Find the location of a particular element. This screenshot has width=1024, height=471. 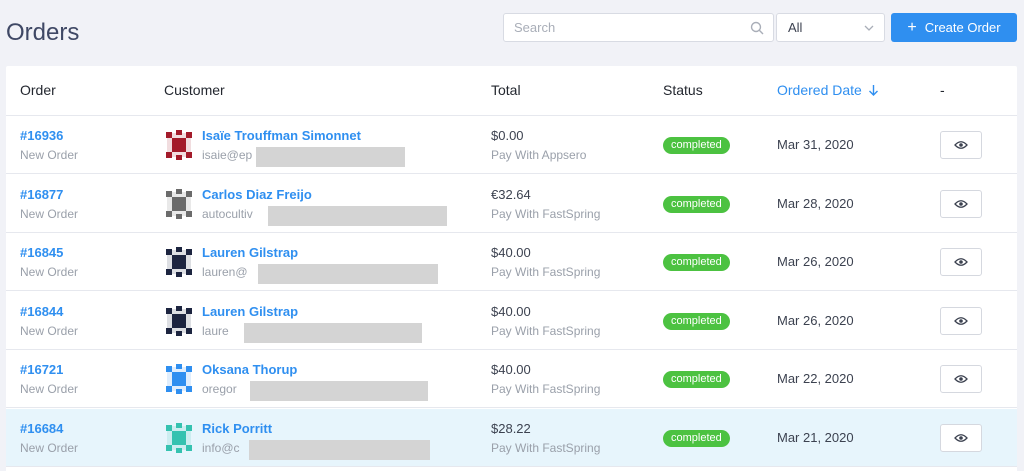

customer-email: oregor is located at coordinates (219, 389).